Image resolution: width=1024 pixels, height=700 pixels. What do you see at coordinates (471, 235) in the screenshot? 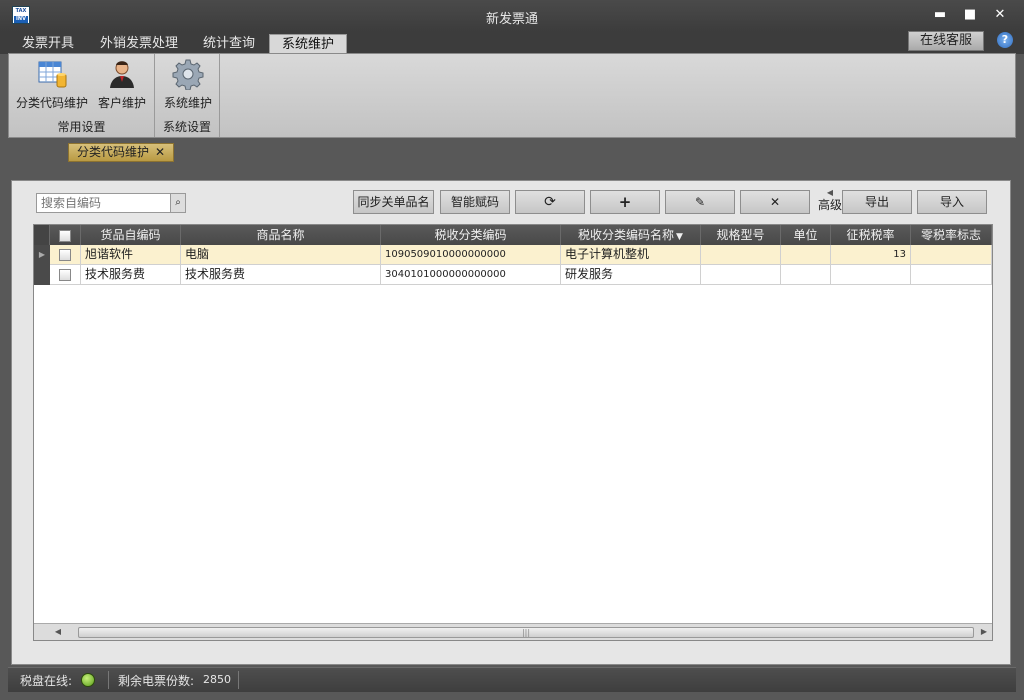
I see `header-tax-code: 税收分类编码` at bounding box center [471, 235].